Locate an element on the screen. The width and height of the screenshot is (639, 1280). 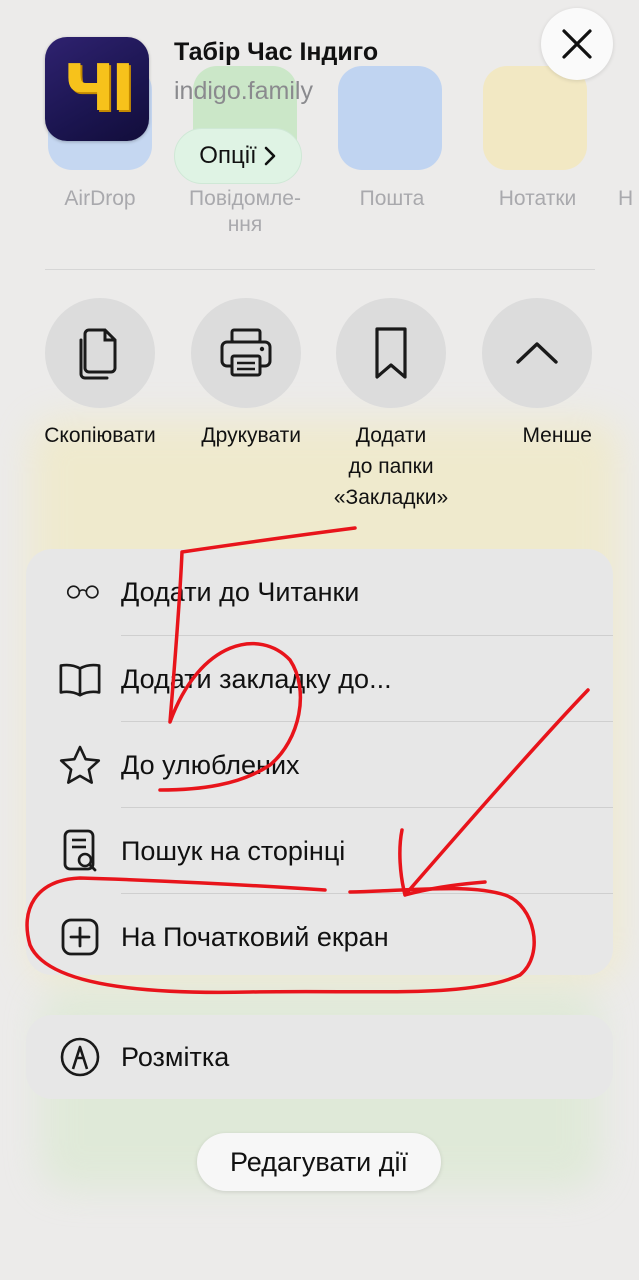
printer-icon is located at coordinates (246, 352).